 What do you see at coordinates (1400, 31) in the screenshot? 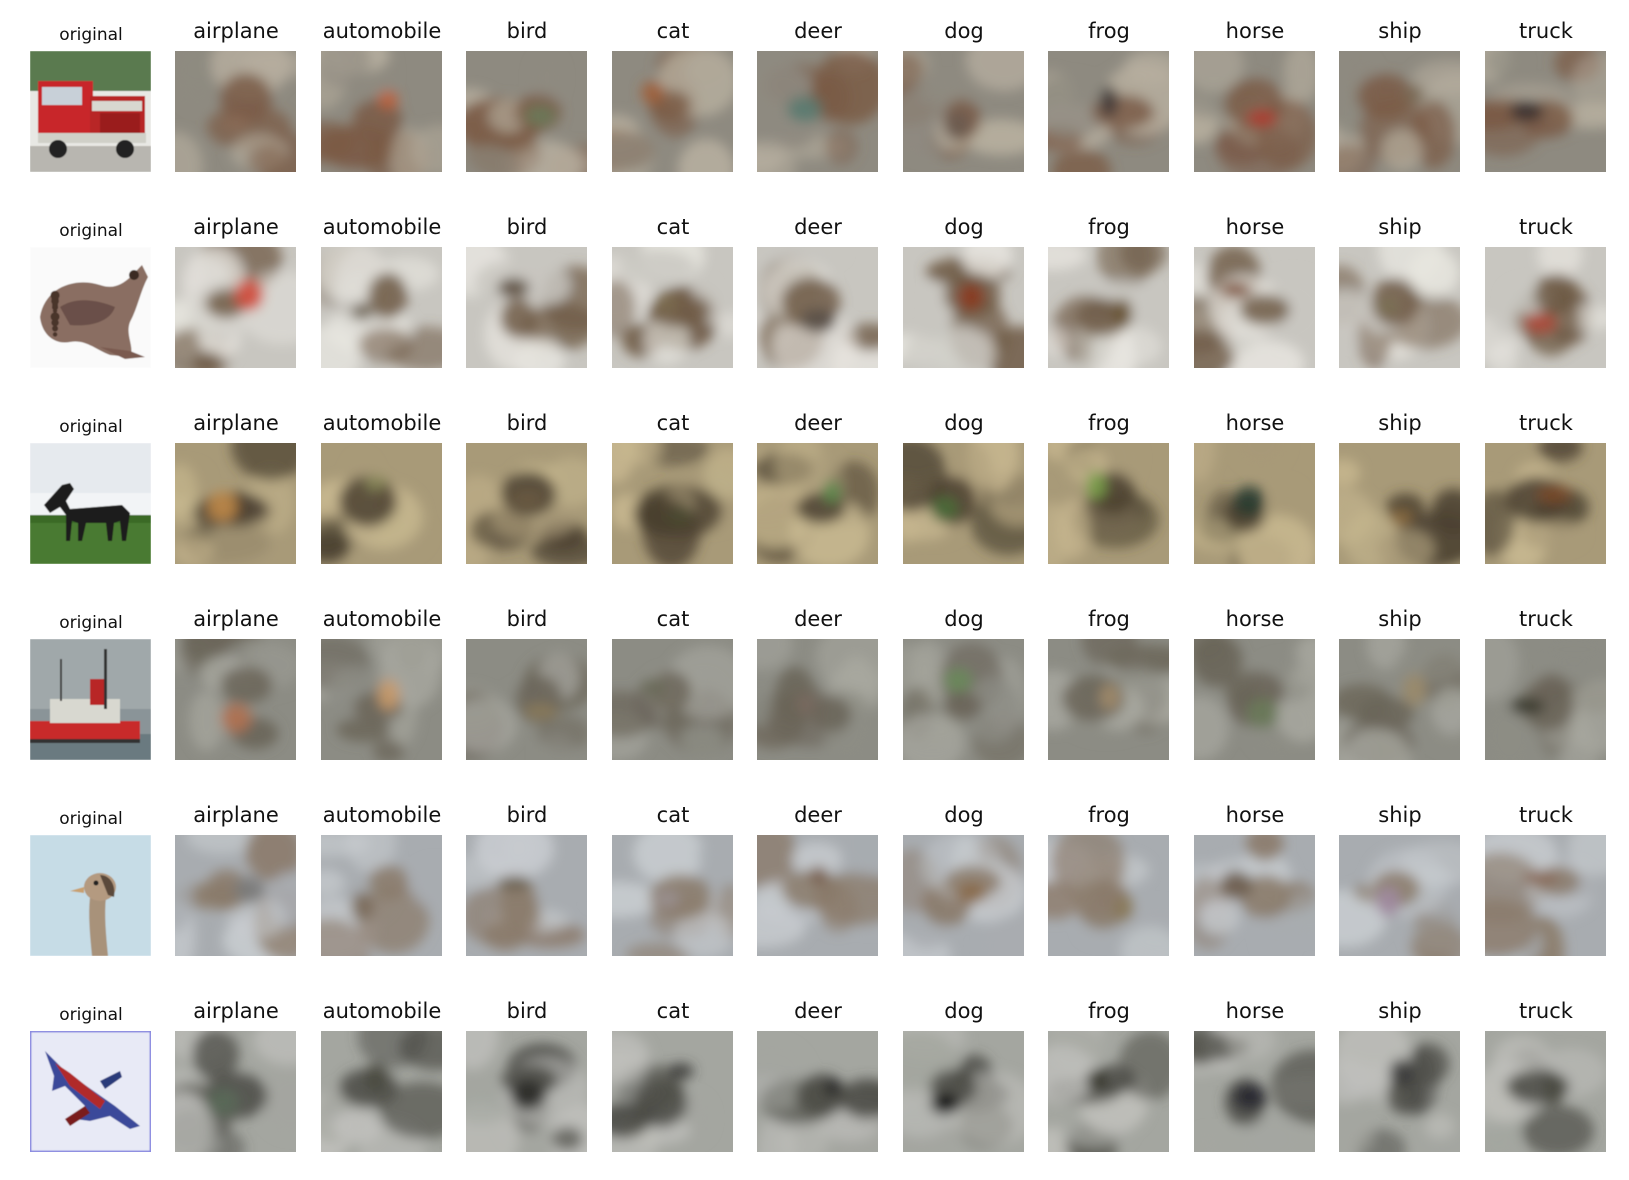
I see `class-label: ship` at bounding box center [1400, 31].